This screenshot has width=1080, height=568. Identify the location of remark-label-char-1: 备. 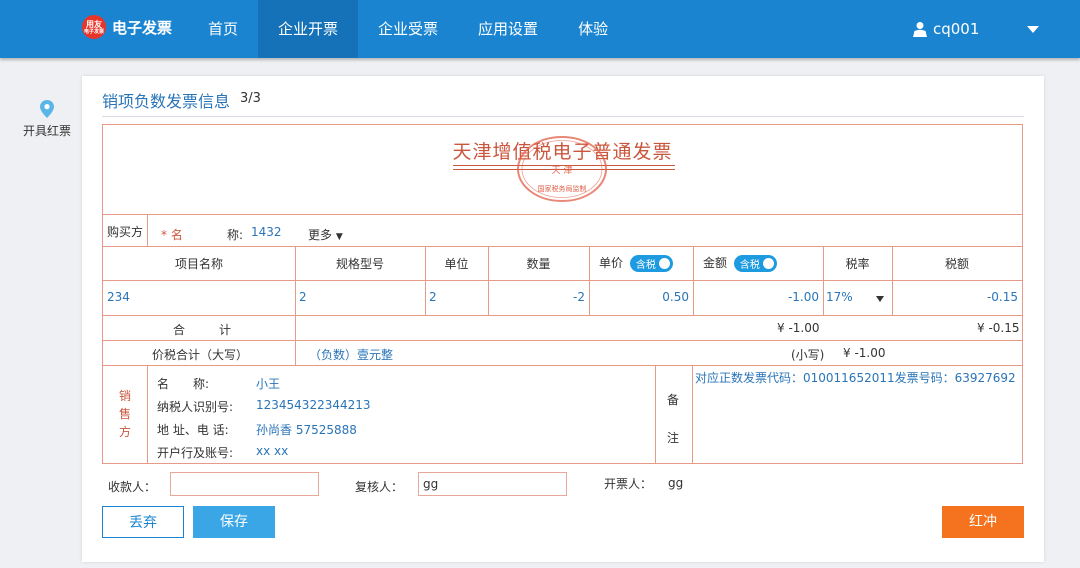
(673, 400).